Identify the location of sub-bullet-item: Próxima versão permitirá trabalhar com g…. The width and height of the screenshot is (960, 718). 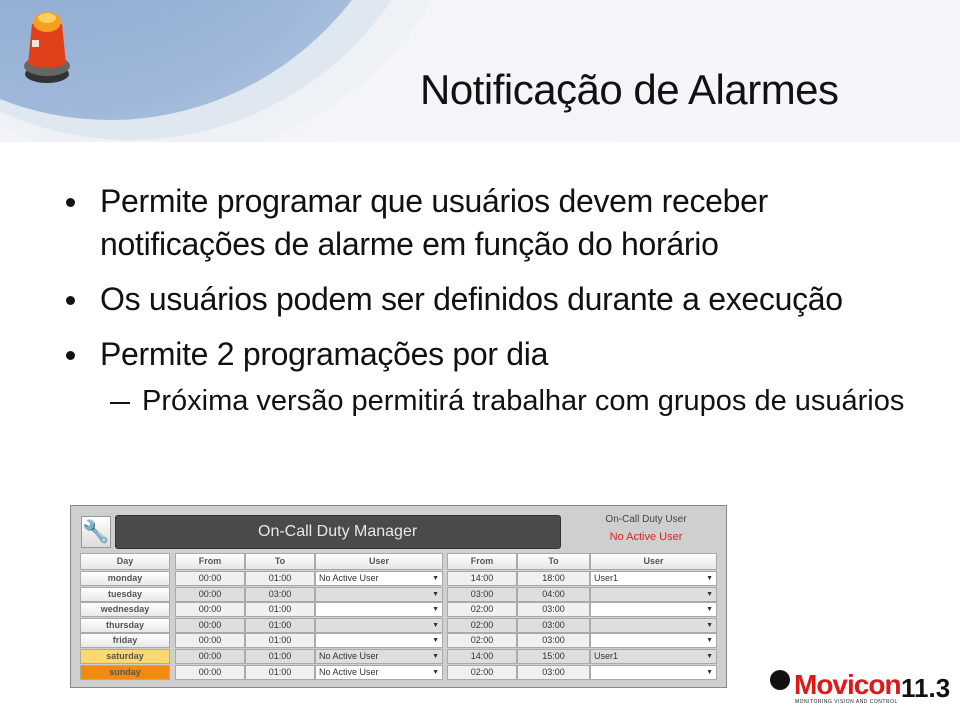
(496, 401).